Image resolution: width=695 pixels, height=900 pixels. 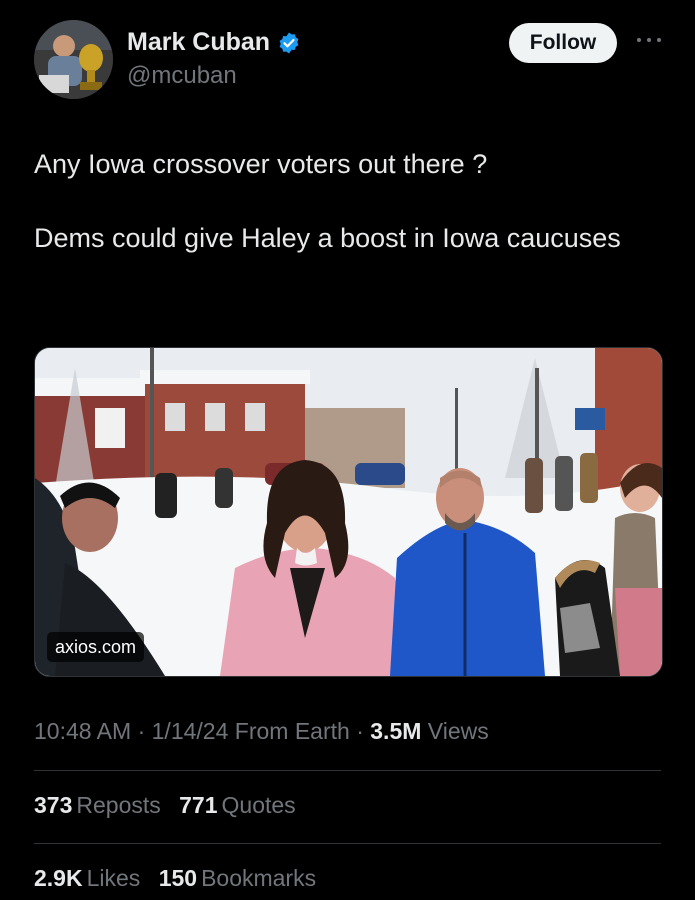 I want to click on verified-badge-icon, so click(x=289, y=43).